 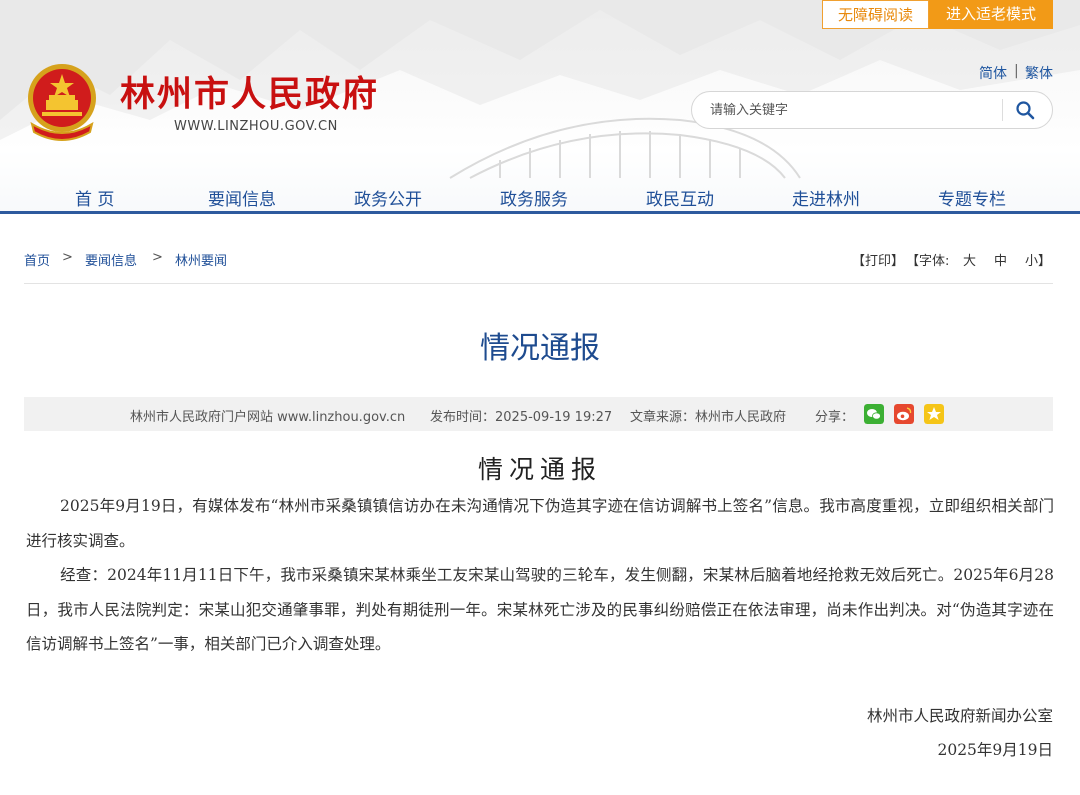 What do you see at coordinates (521, 417) in the screenshot?
I see `meta-publish-time: 发布时间：2025-09-19 19:27` at bounding box center [521, 417].